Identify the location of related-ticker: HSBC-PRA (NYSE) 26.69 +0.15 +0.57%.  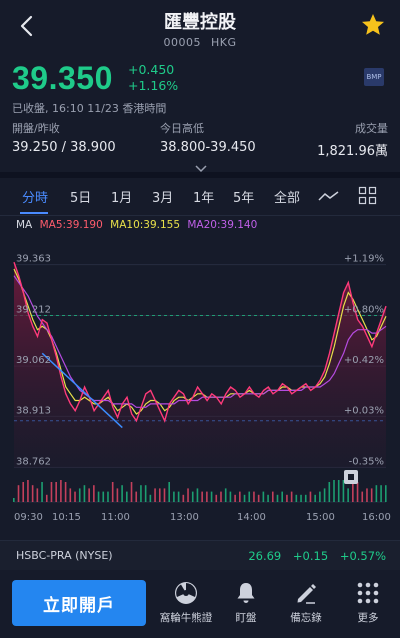
(200, 555).